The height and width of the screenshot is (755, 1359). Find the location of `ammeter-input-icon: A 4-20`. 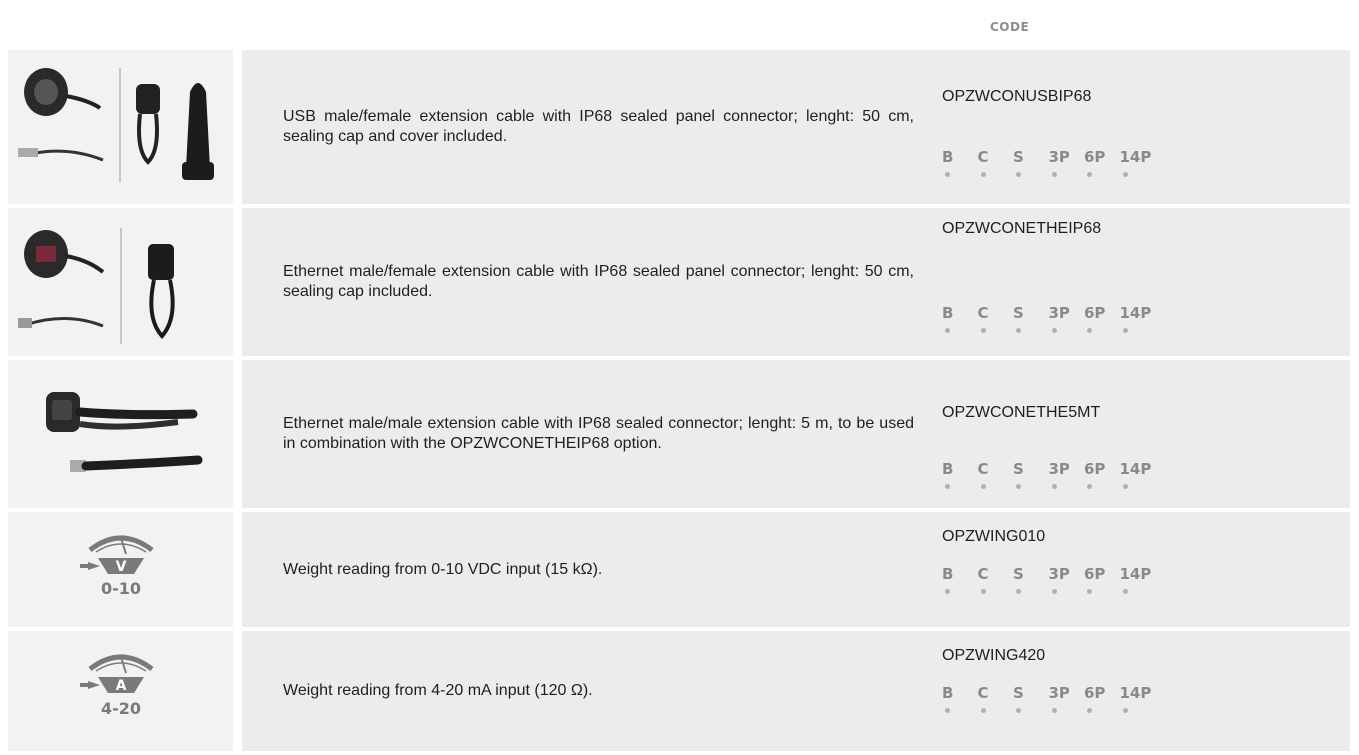

ammeter-input-icon: A 4-20 is located at coordinates (117, 686).